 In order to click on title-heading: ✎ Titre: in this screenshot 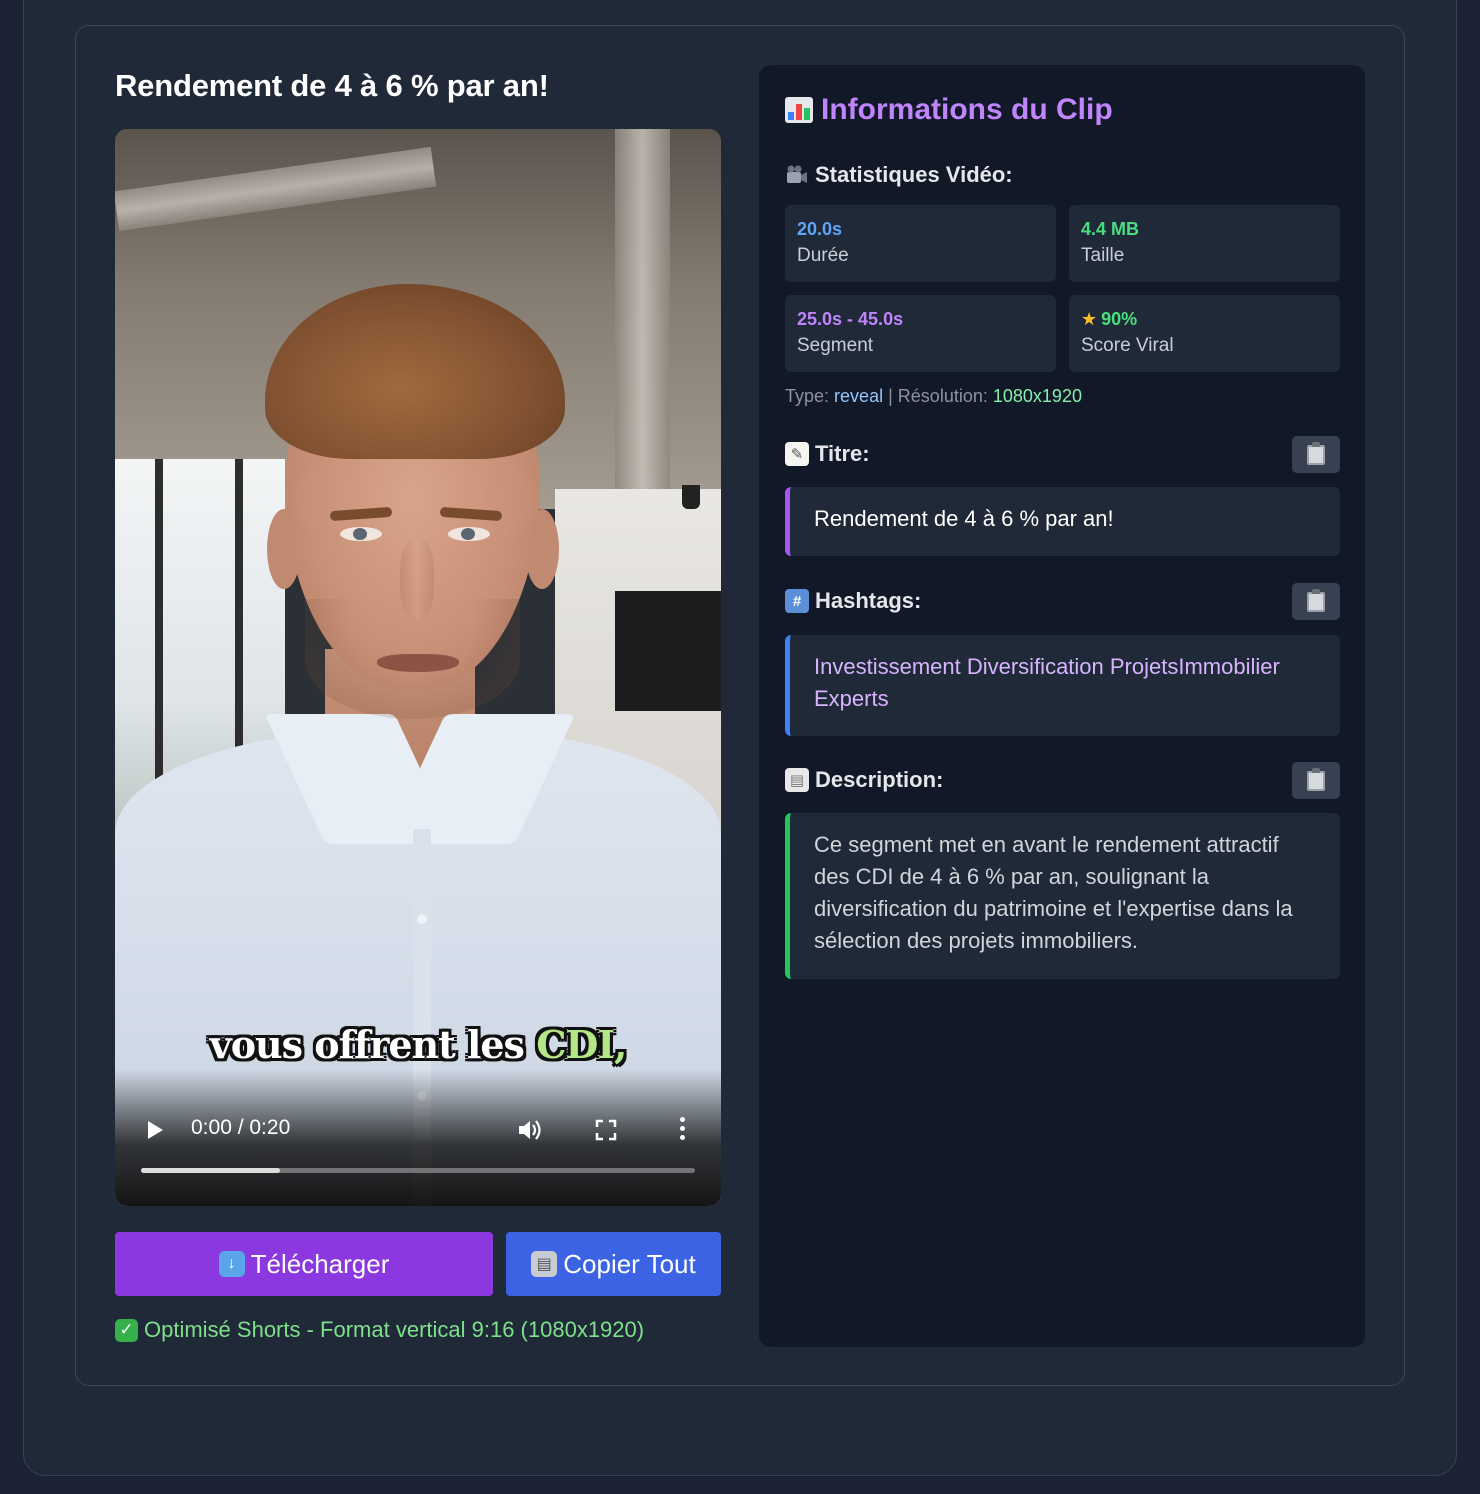, I will do `click(827, 454)`.